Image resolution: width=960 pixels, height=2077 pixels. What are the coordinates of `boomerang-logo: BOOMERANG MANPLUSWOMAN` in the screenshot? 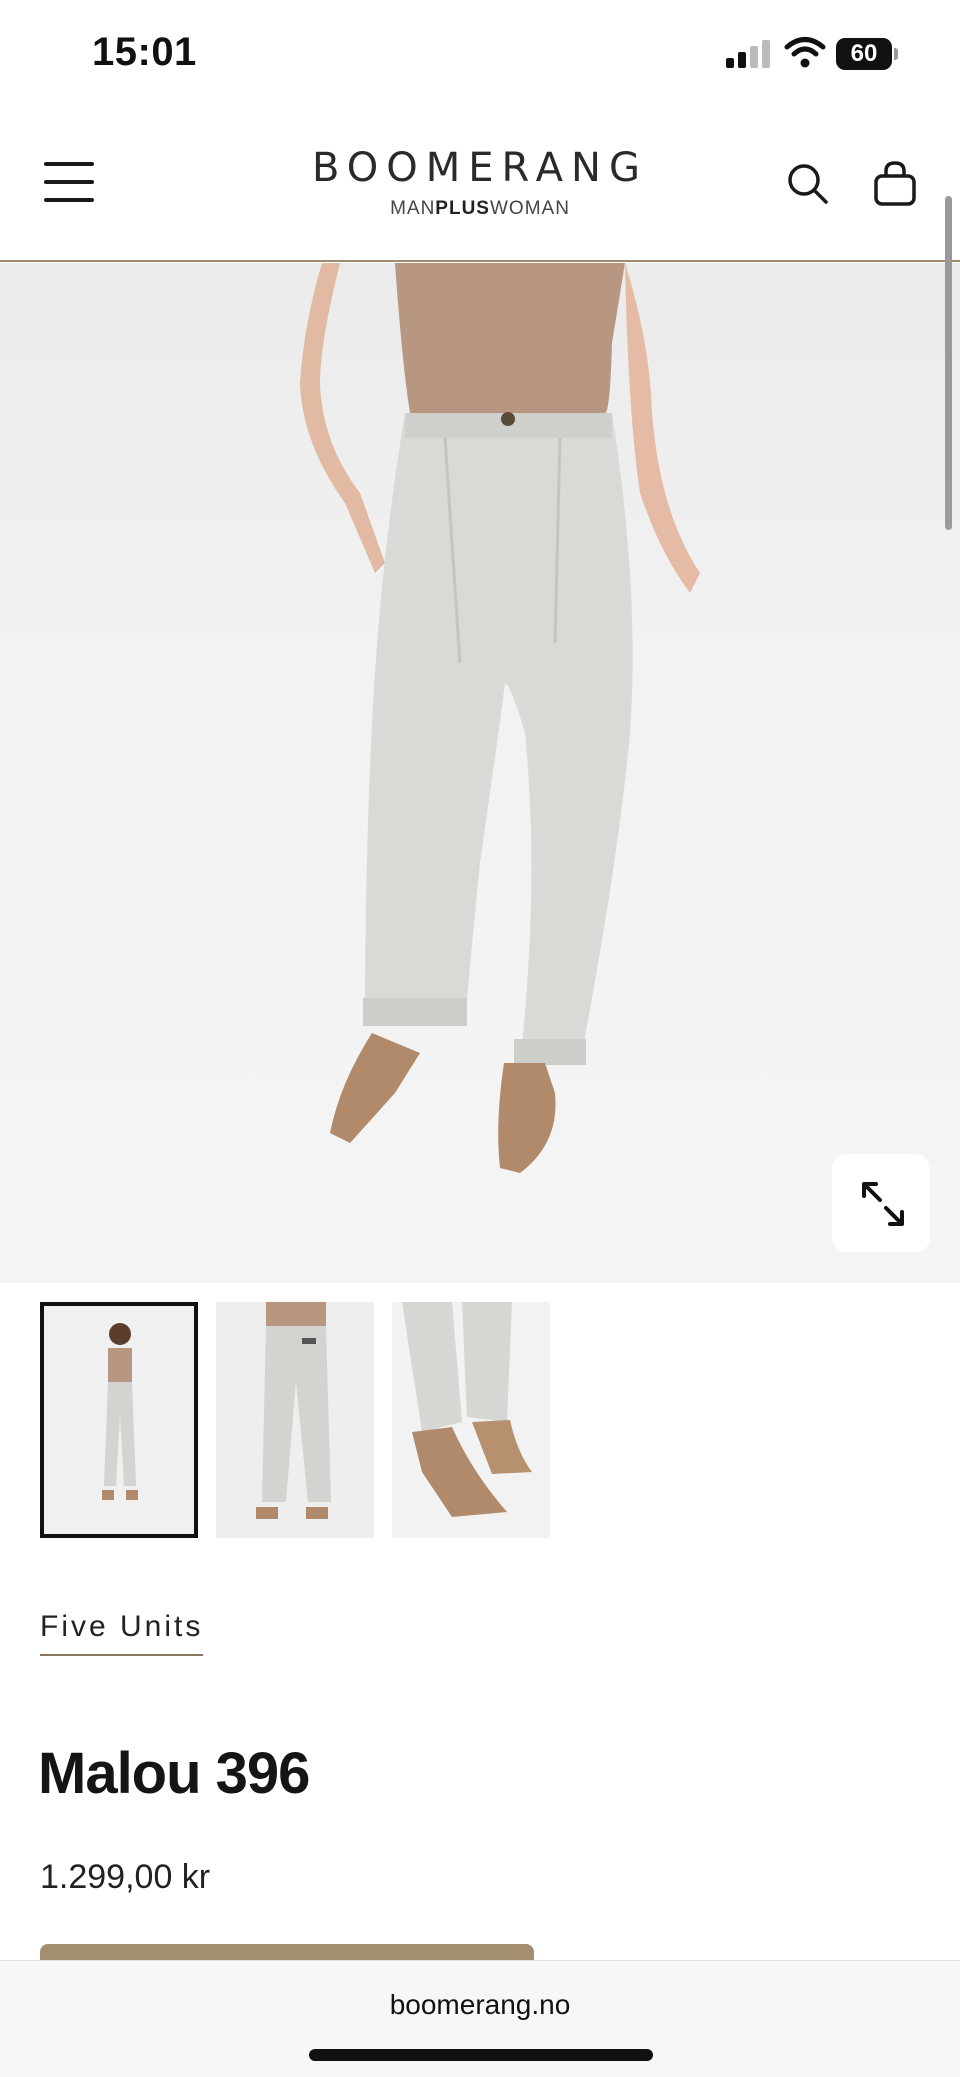 It's located at (480, 183).